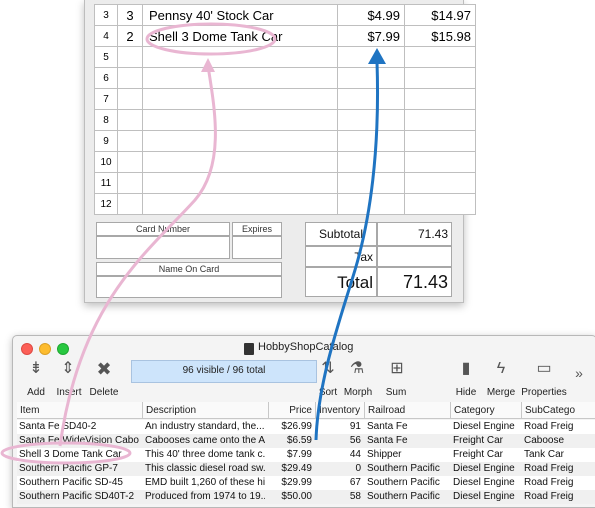 This screenshot has height=508, width=595. What do you see at coordinates (347, 251) in the screenshot?
I see `blue-drag-path` at bounding box center [347, 251].